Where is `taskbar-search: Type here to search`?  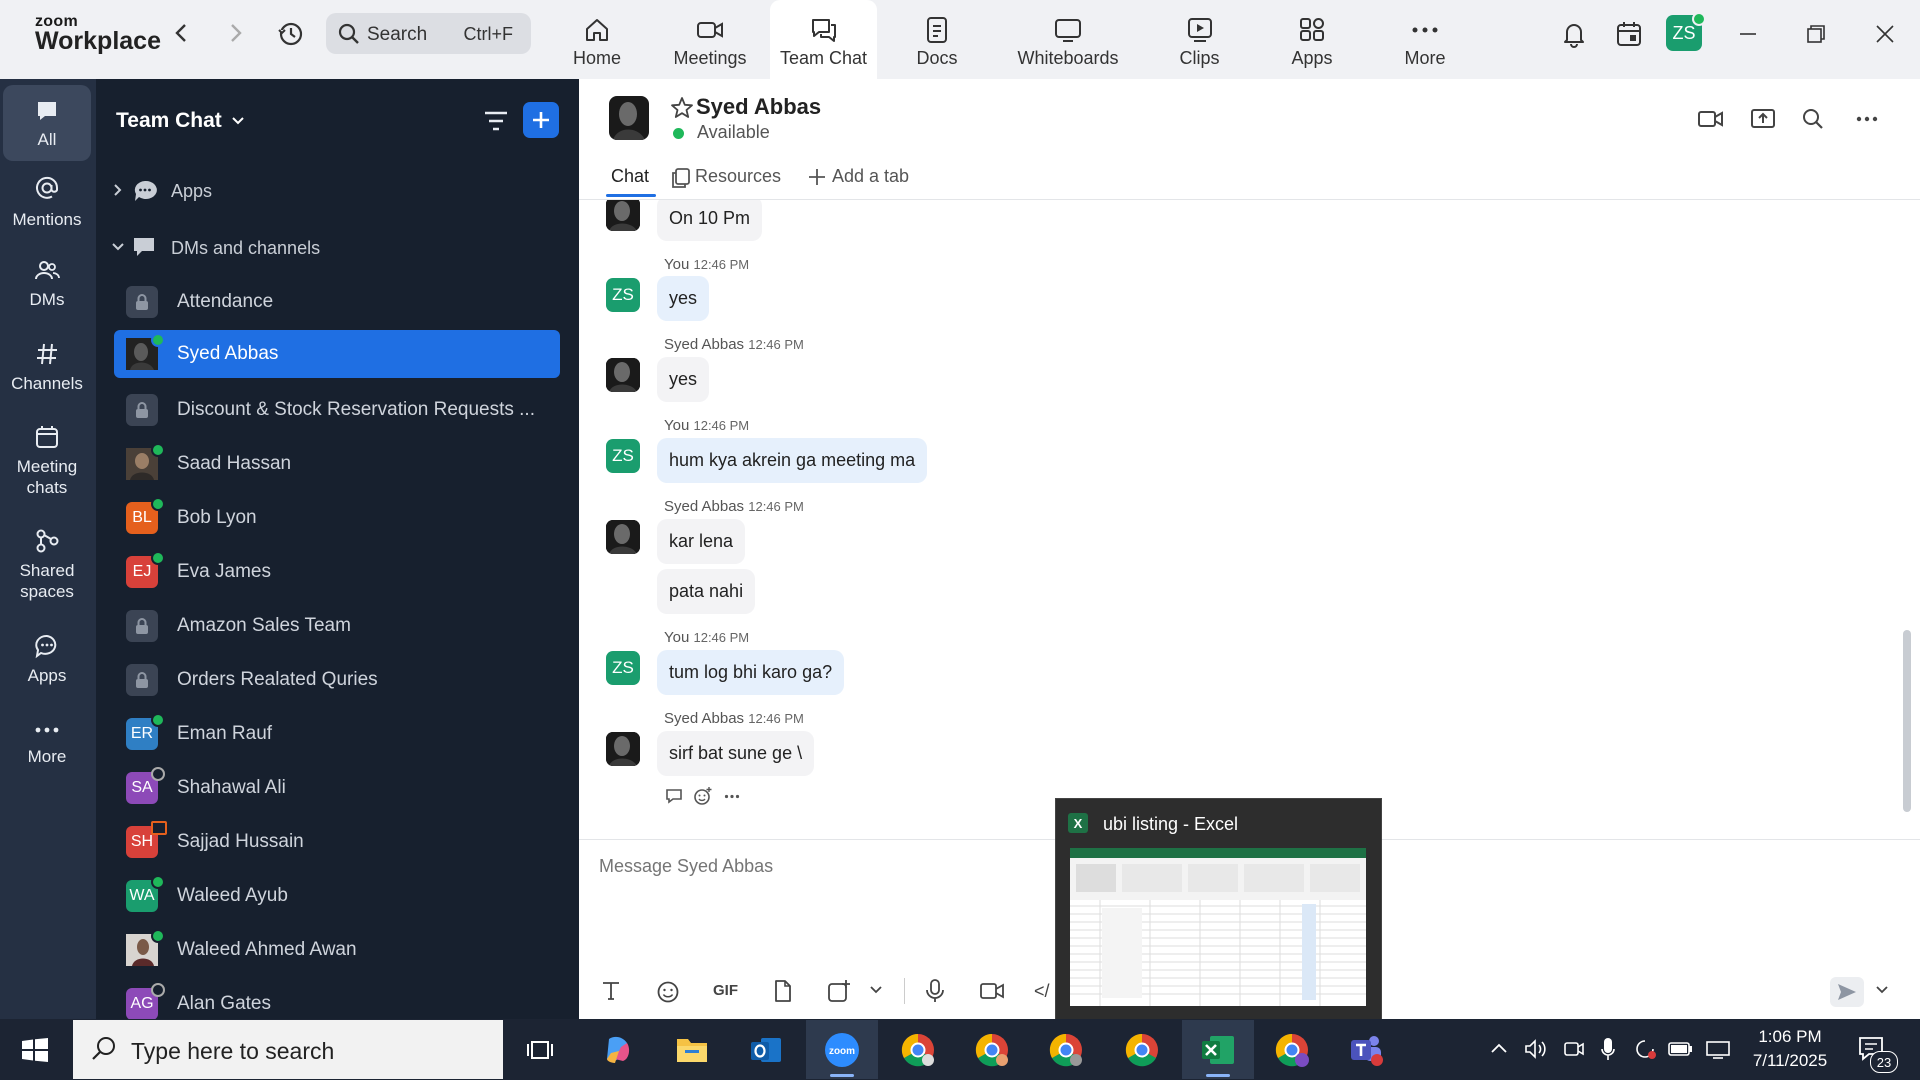 taskbar-search: Type here to search is located at coordinates (288, 1049).